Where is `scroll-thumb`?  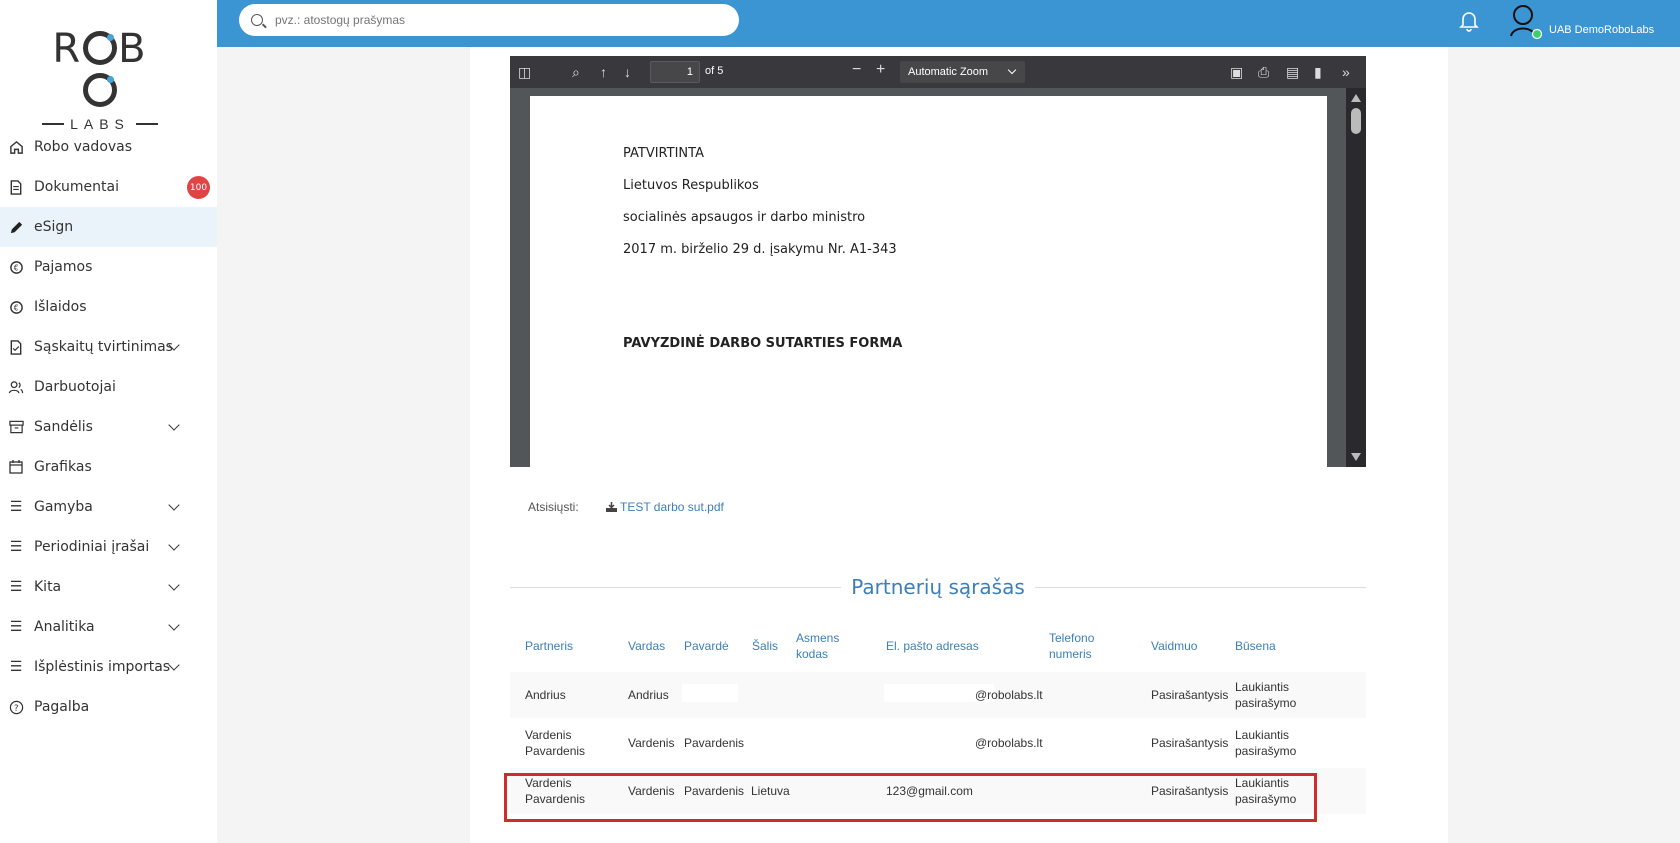
scroll-thumb is located at coordinates (1356, 121).